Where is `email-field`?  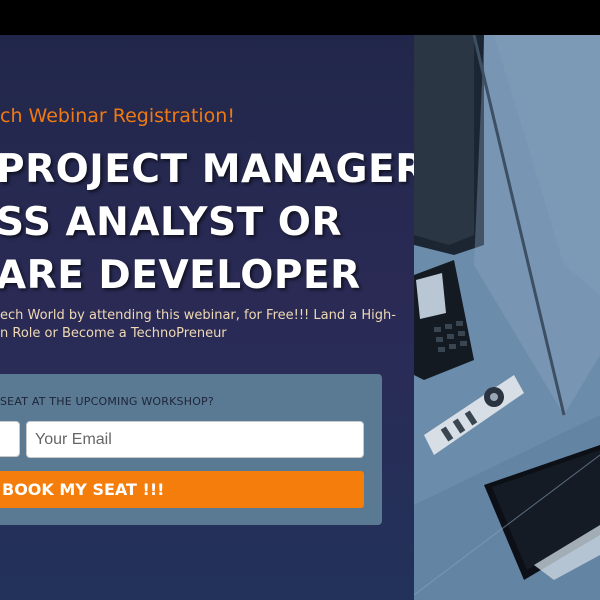
email-field is located at coordinates (195, 439).